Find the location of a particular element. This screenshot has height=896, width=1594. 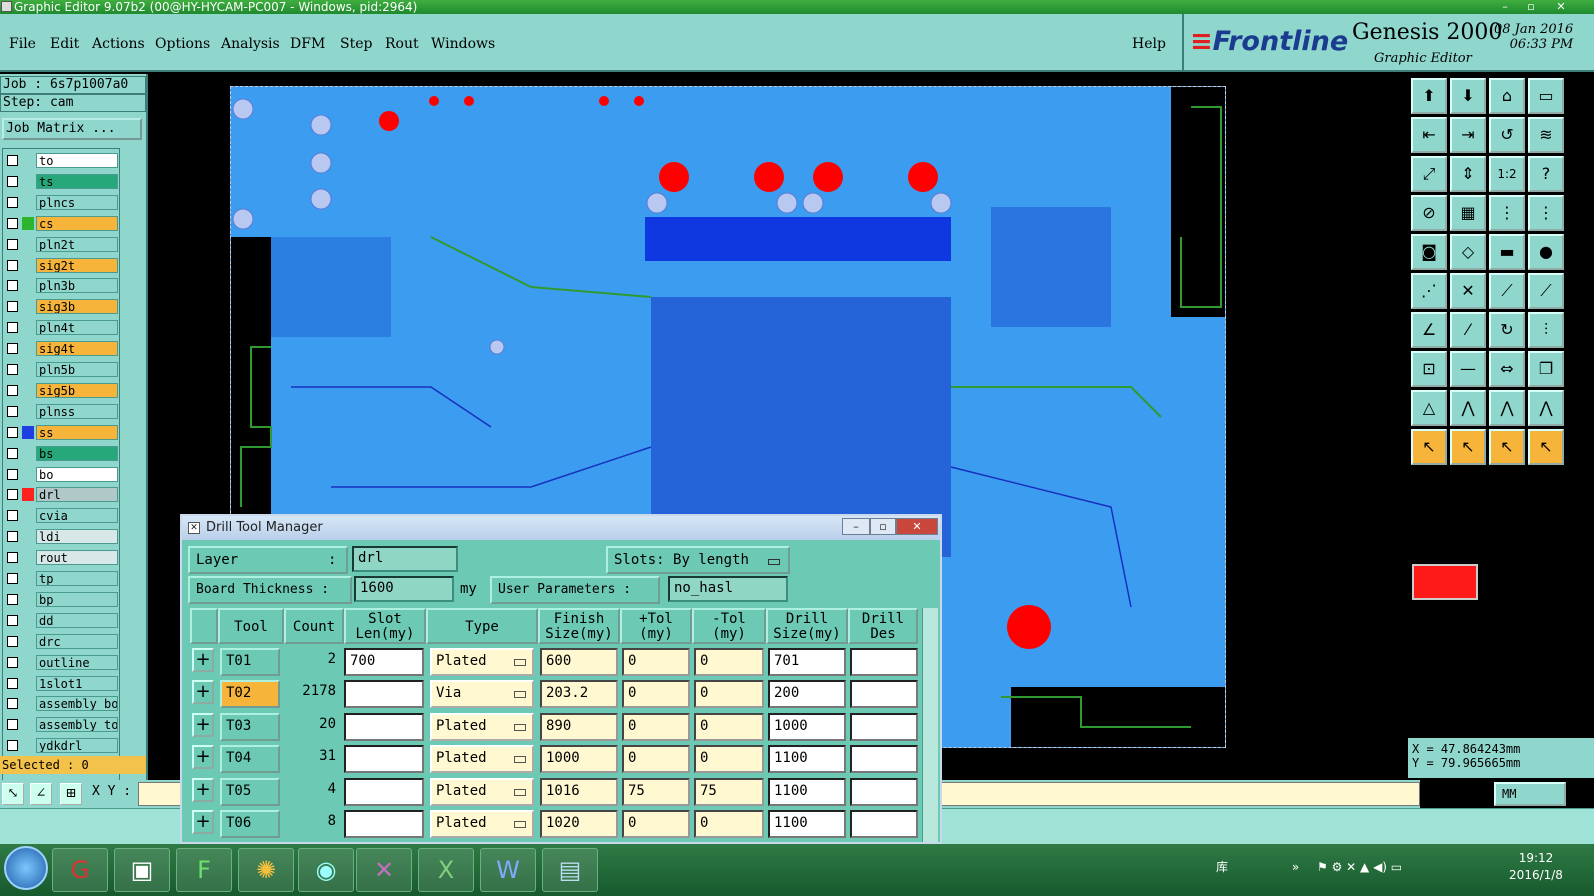

slot-len-field: 700 is located at coordinates (384, 662).